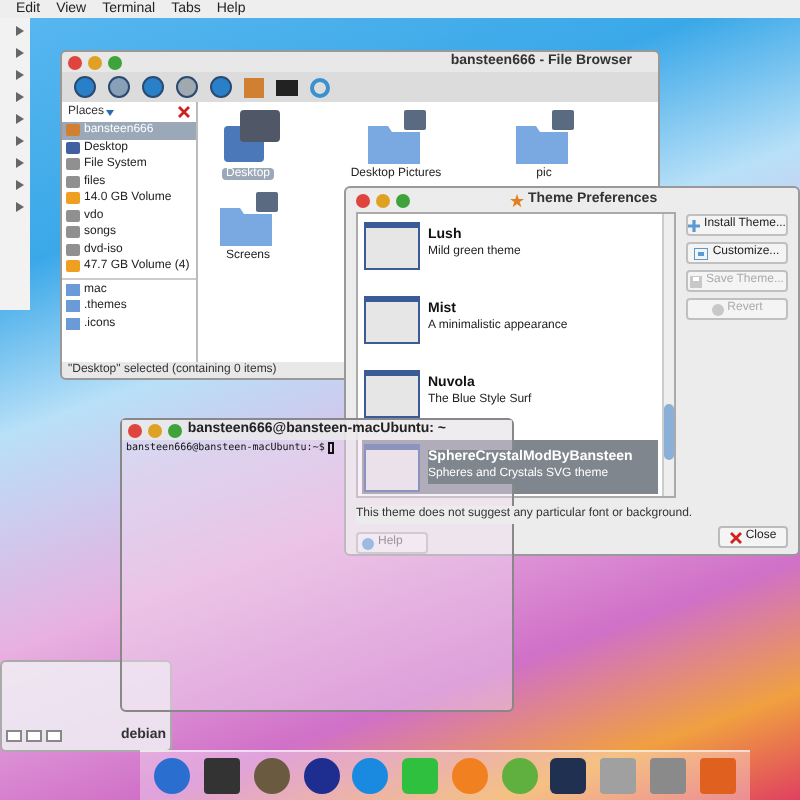 The image size is (800, 800). What do you see at coordinates (110, 112) in the screenshot?
I see `caret-icon` at bounding box center [110, 112].